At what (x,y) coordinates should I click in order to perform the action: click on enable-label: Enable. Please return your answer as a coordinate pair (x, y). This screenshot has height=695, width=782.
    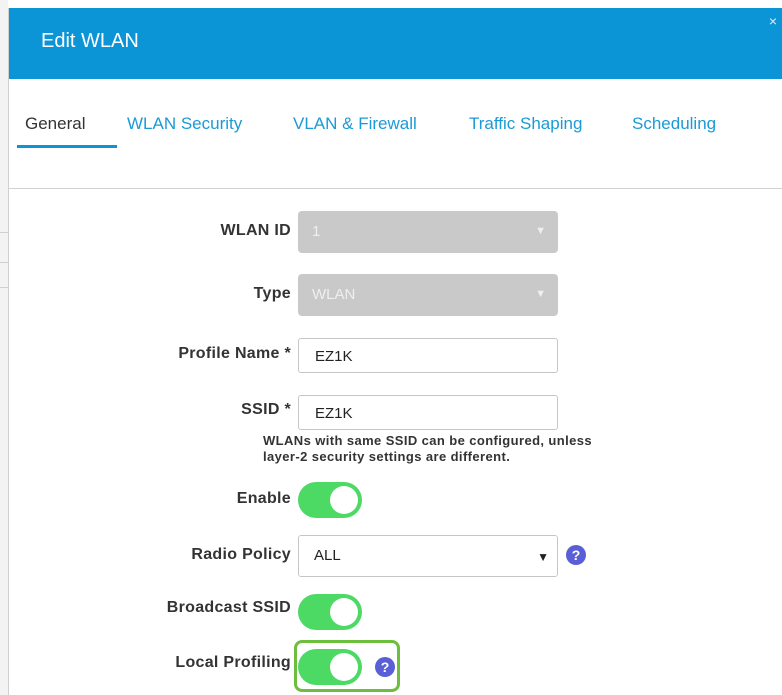
    Looking at the image, I should click on (263, 498).